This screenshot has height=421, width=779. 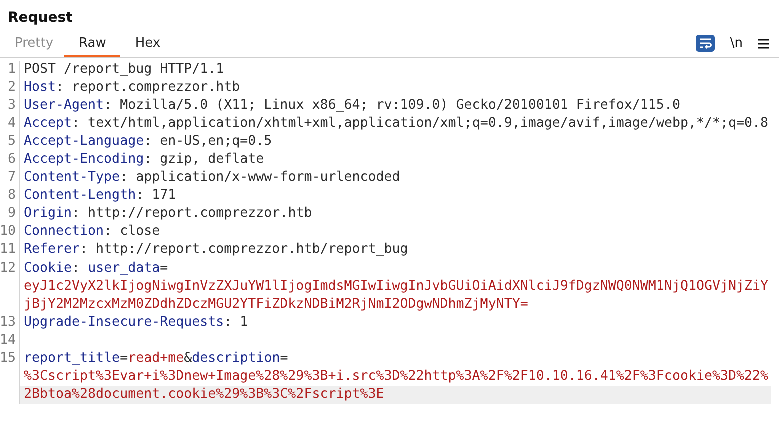 I want to click on wrap-icon, so click(x=705, y=43).